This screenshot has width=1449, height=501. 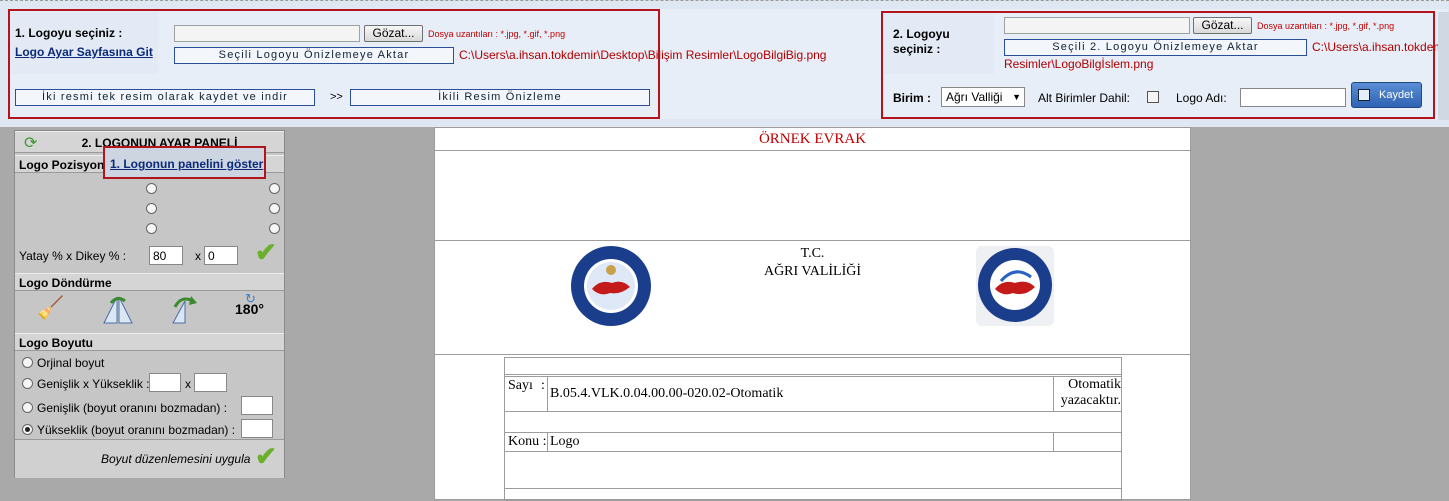 What do you see at coordinates (1094, 384) in the screenshot?
I see `otomatik-line1: Otomatik` at bounding box center [1094, 384].